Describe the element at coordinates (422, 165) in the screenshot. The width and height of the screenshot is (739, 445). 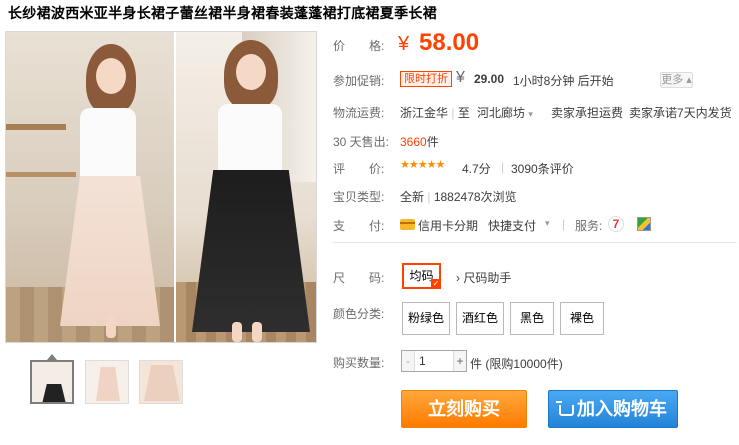
I see `rating-stars-icon: ★★★★★` at that location.